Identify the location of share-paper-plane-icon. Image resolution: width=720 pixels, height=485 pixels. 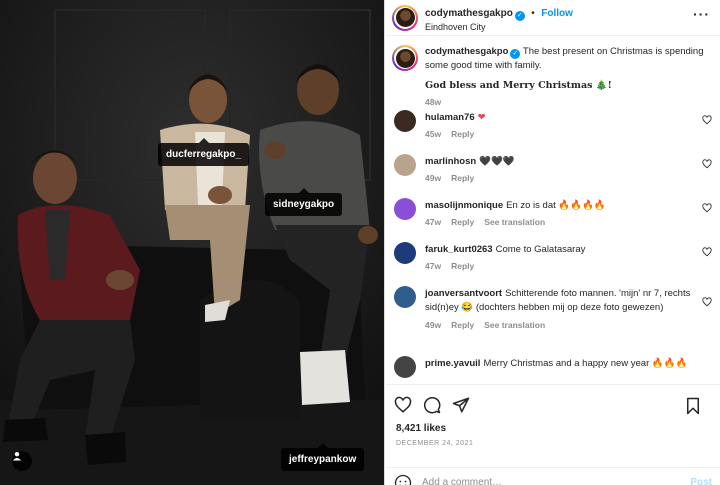
(461, 405).